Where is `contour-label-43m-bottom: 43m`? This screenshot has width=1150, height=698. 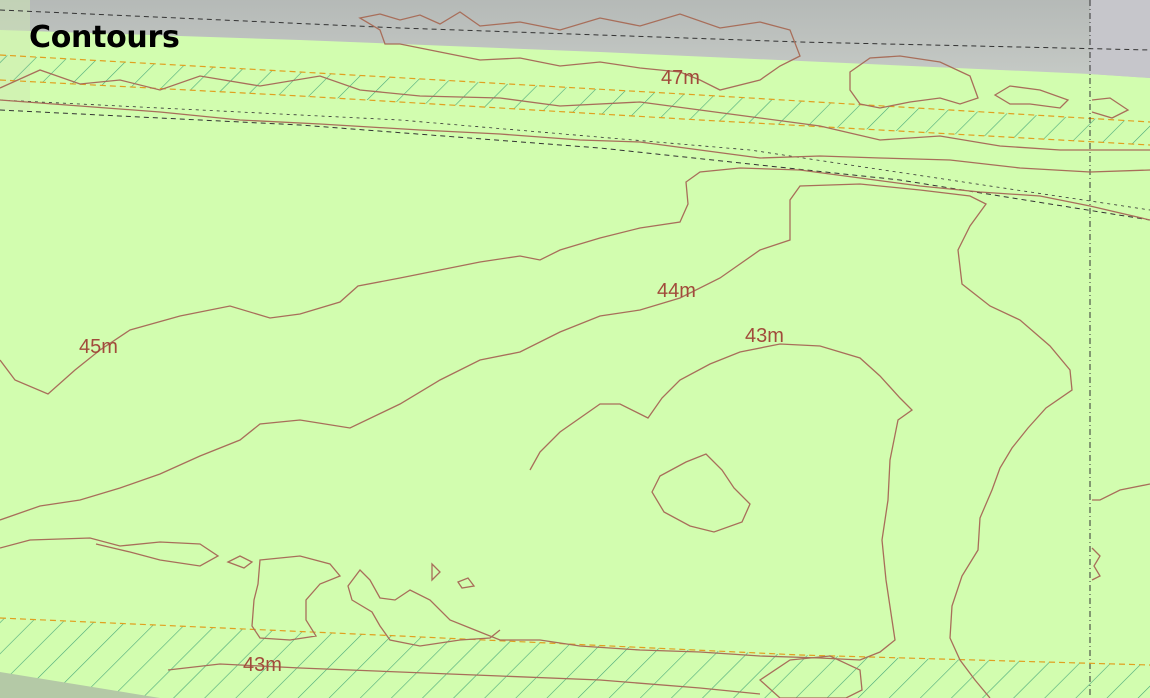 contour-label-43m-bottom: 43m is located at coordinates (262, 665).